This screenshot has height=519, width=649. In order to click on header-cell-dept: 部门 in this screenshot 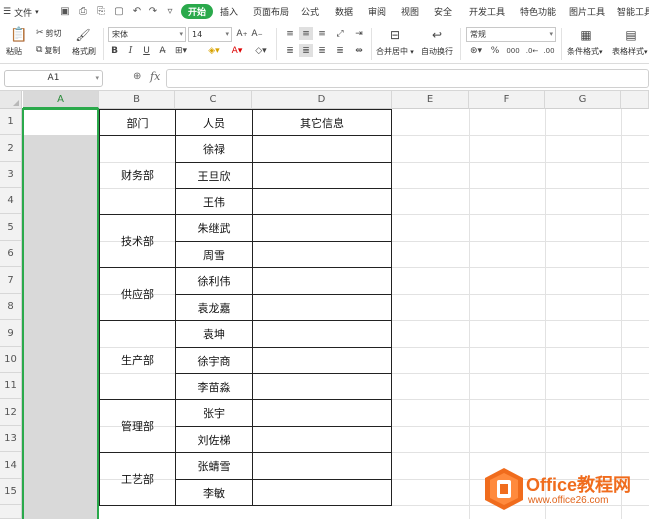, I will do `click(137, 122)`.